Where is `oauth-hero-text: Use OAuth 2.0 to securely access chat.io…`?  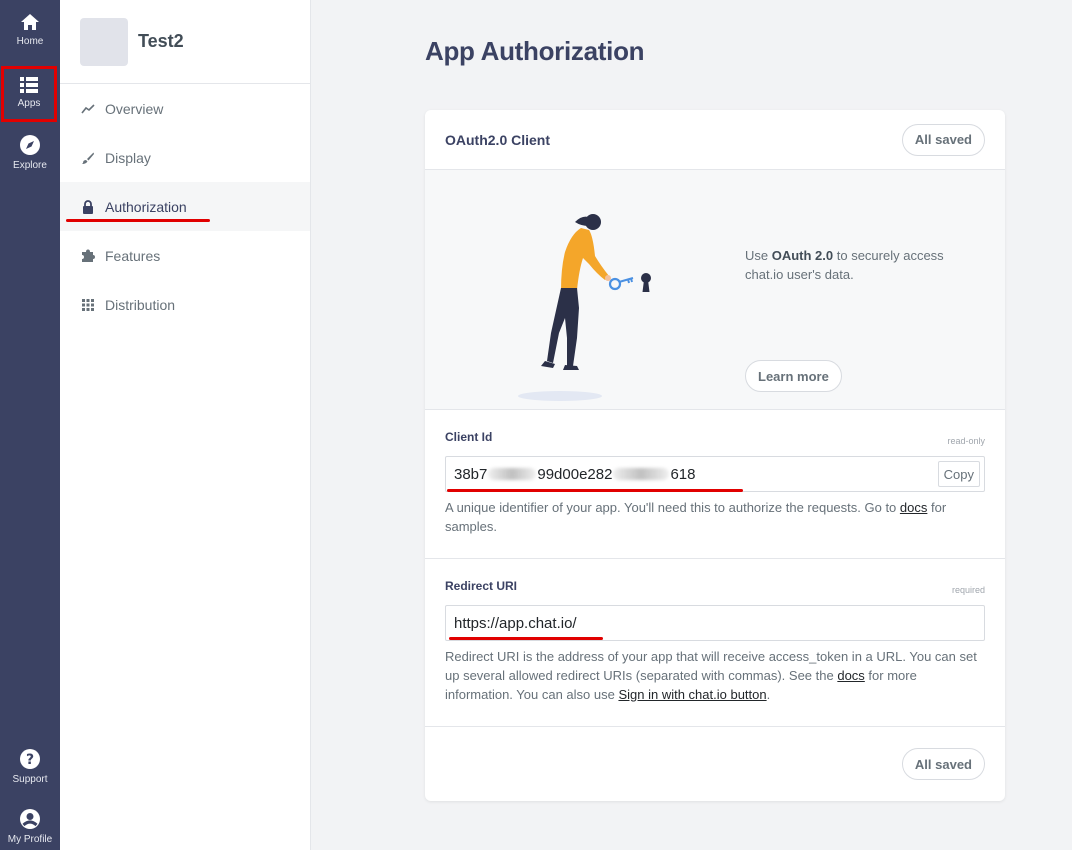
oauth-hero-text: Use OAuth 2.0 to securely access chat.io… is located at coordinates (844, 265).